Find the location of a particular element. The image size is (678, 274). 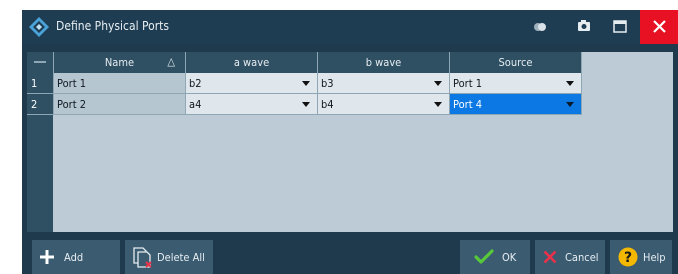

close-icon is located at coordinates (659, 26).